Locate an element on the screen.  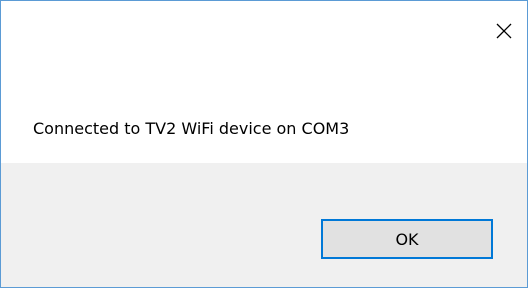
dialog-message: Connected to TV2 WiFi device on COM3 is located at coordinates (191, 128).